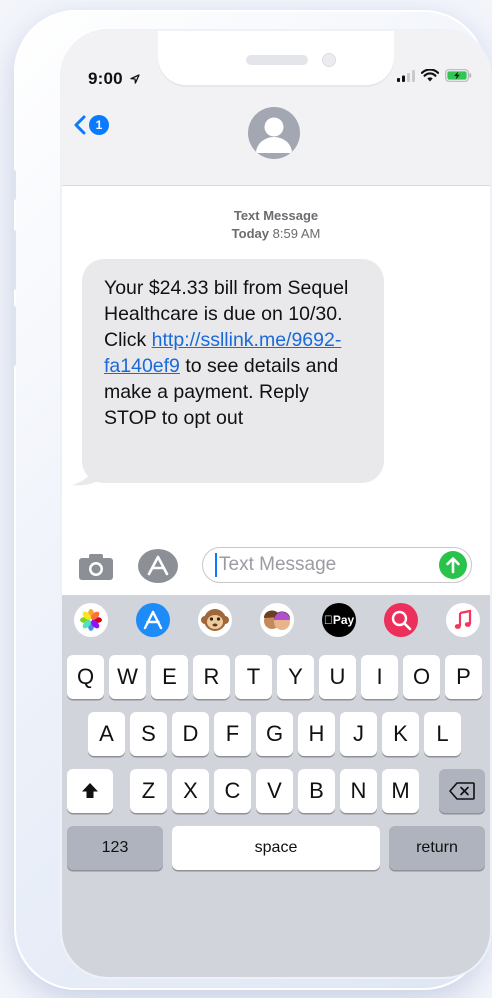 This screenshot has width=492, height=998. I want to click on camera-button, so click(96, 567).